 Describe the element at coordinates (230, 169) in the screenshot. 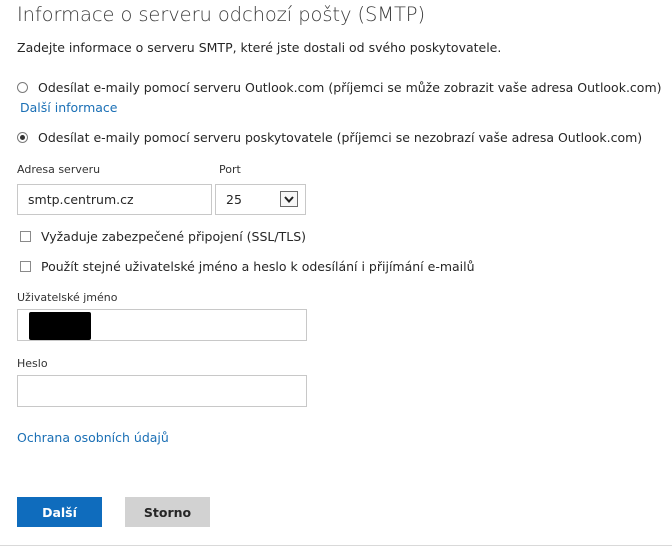

I see `port-label: Port` at that location.